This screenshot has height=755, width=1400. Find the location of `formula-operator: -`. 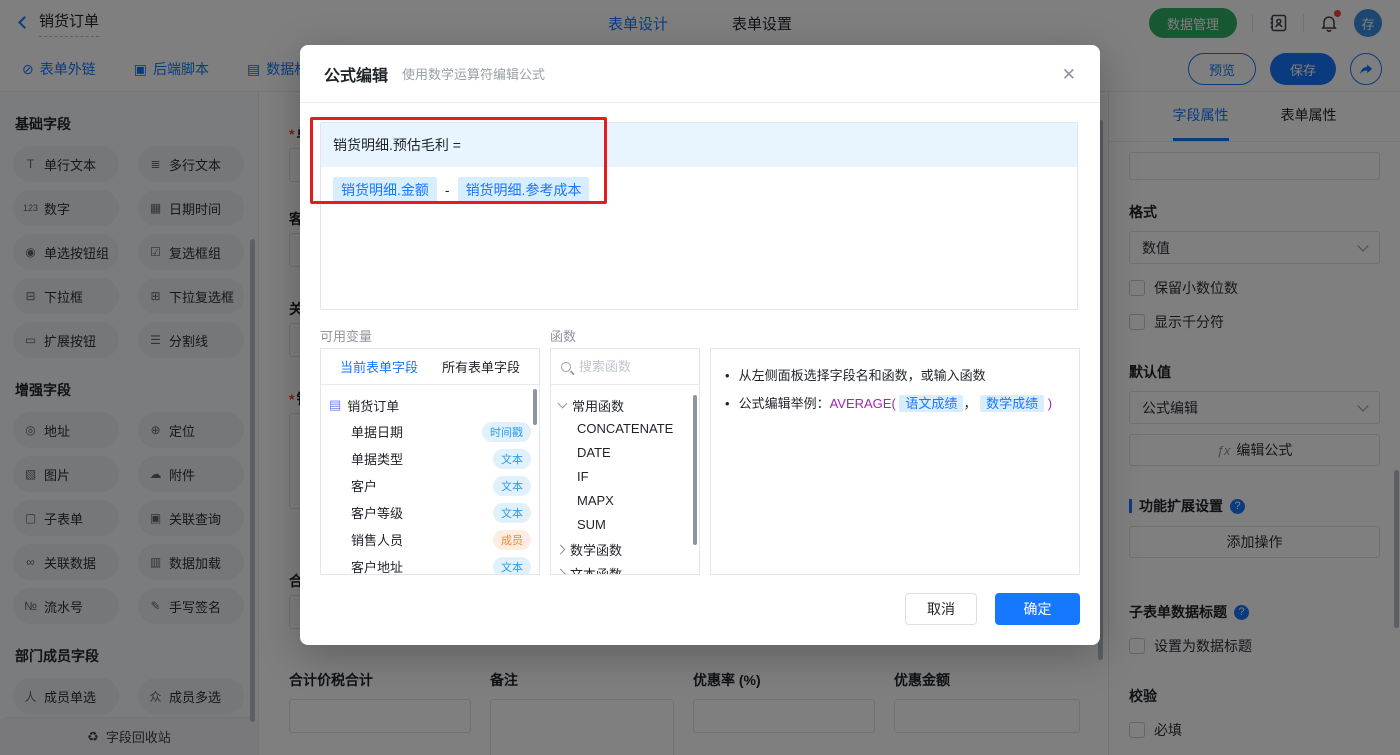

formula-operator: - is located at coordinates (447, 190).